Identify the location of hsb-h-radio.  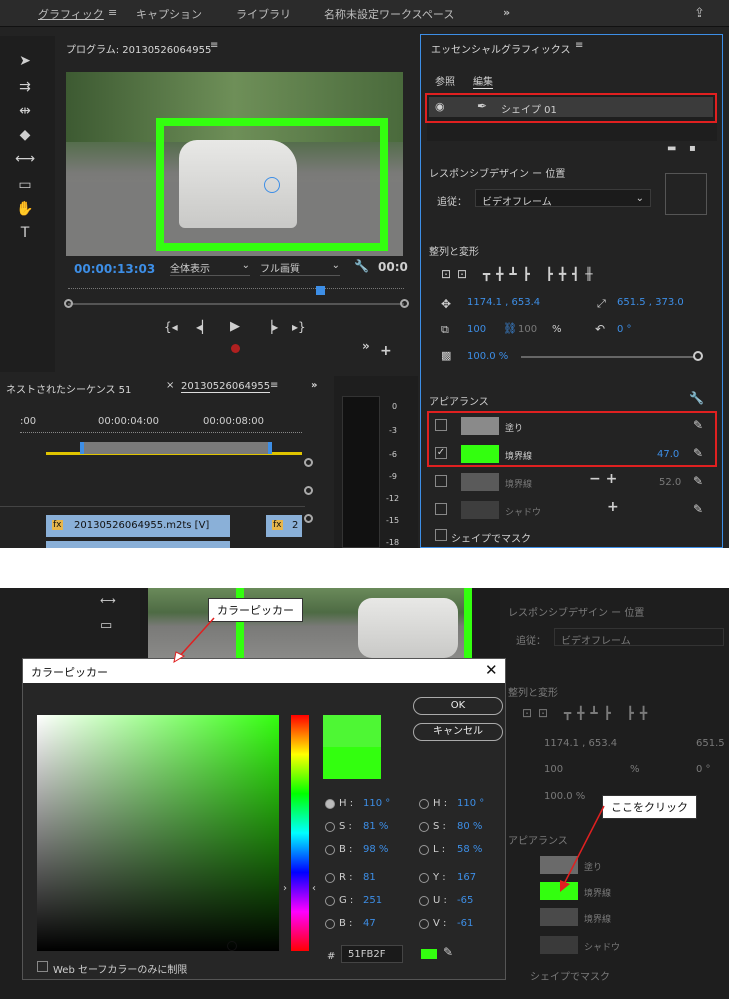
(330, 804).